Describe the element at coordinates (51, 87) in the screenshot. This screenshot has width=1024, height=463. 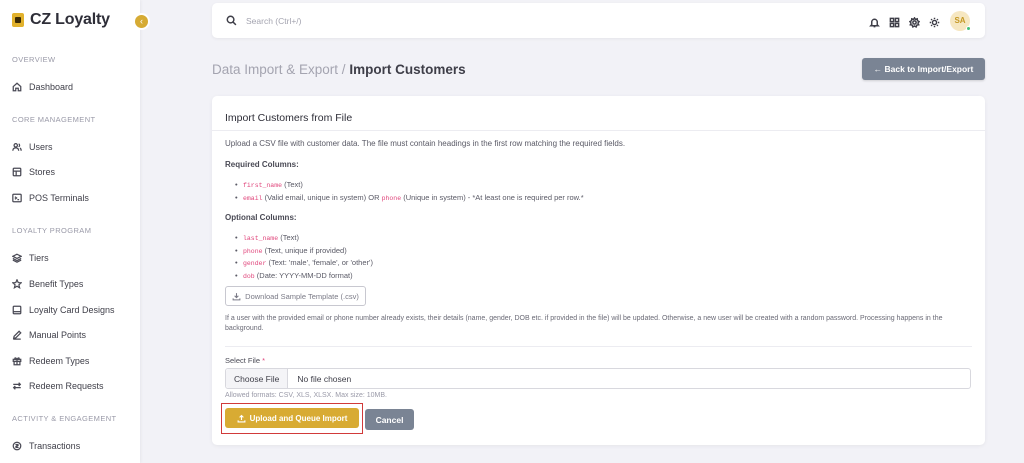
I see `sidebar-item-label: Dashboard` at that location.